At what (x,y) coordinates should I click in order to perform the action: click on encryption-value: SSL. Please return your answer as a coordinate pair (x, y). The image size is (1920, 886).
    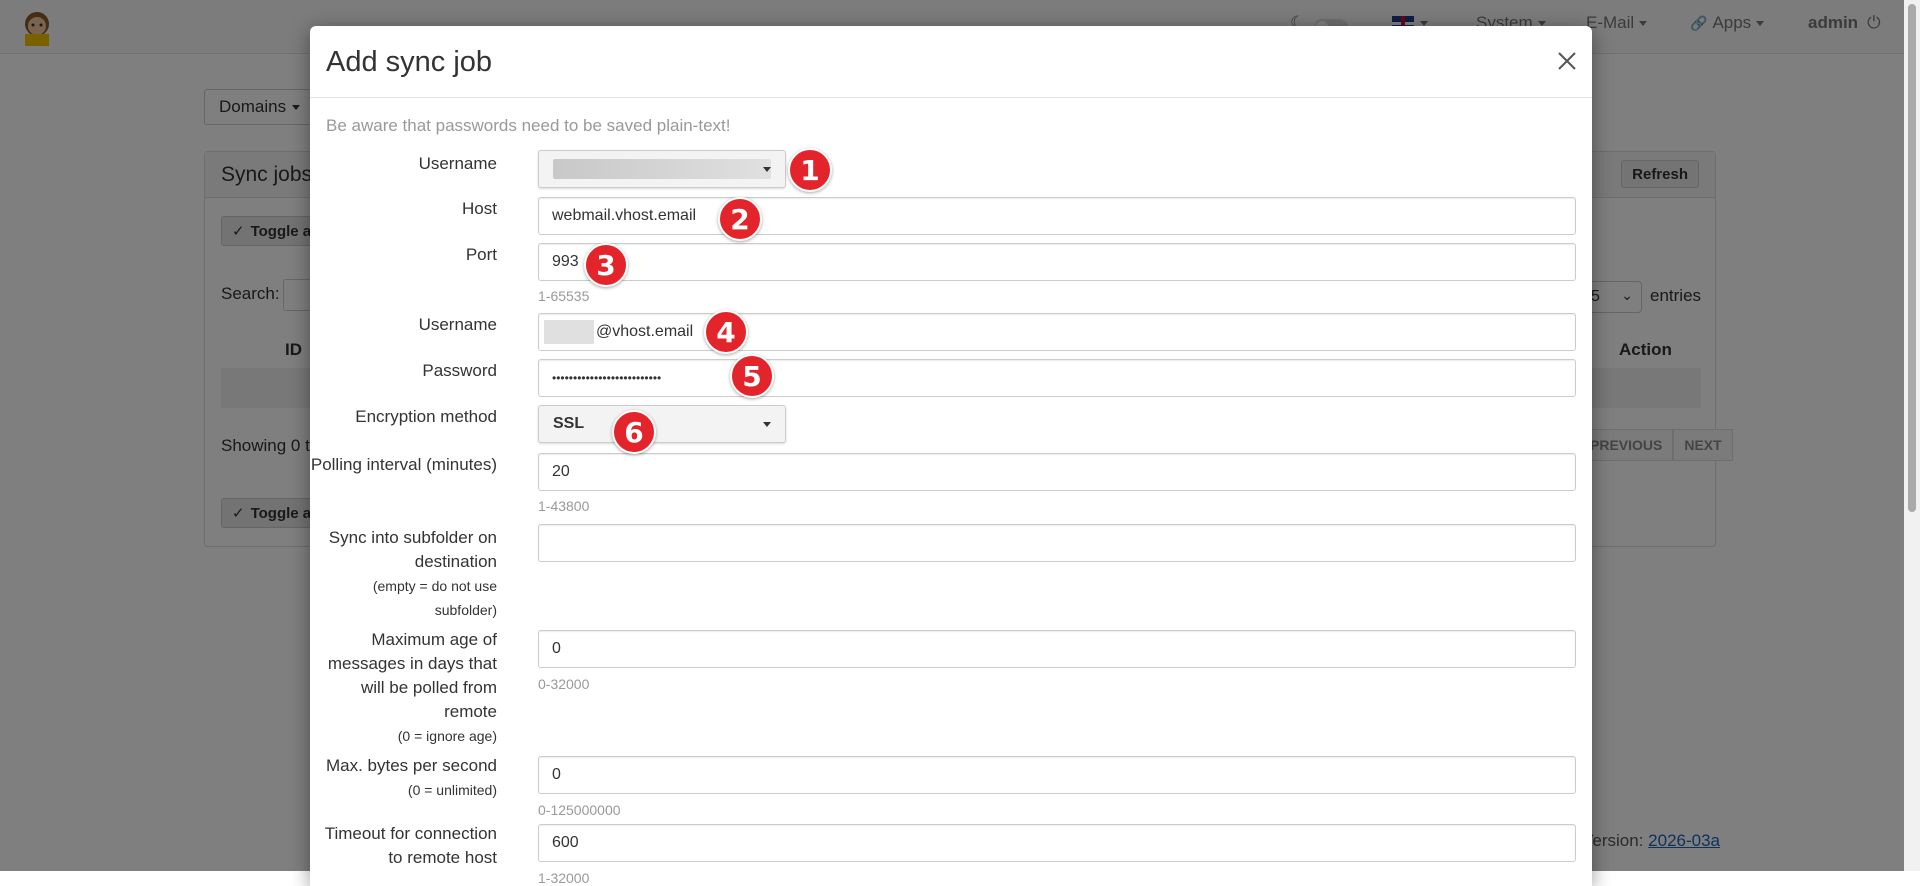
    Looking at the image, I should click on (569, 423).